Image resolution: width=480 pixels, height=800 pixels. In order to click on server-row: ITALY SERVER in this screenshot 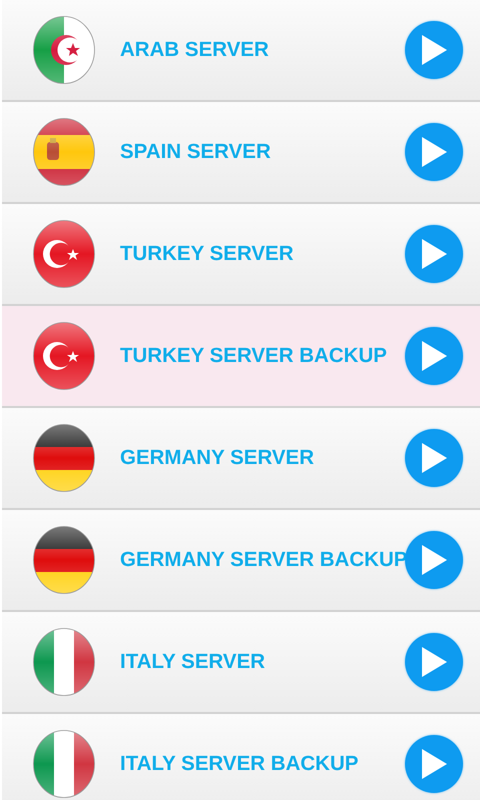, I will do `click(241, 663)`.